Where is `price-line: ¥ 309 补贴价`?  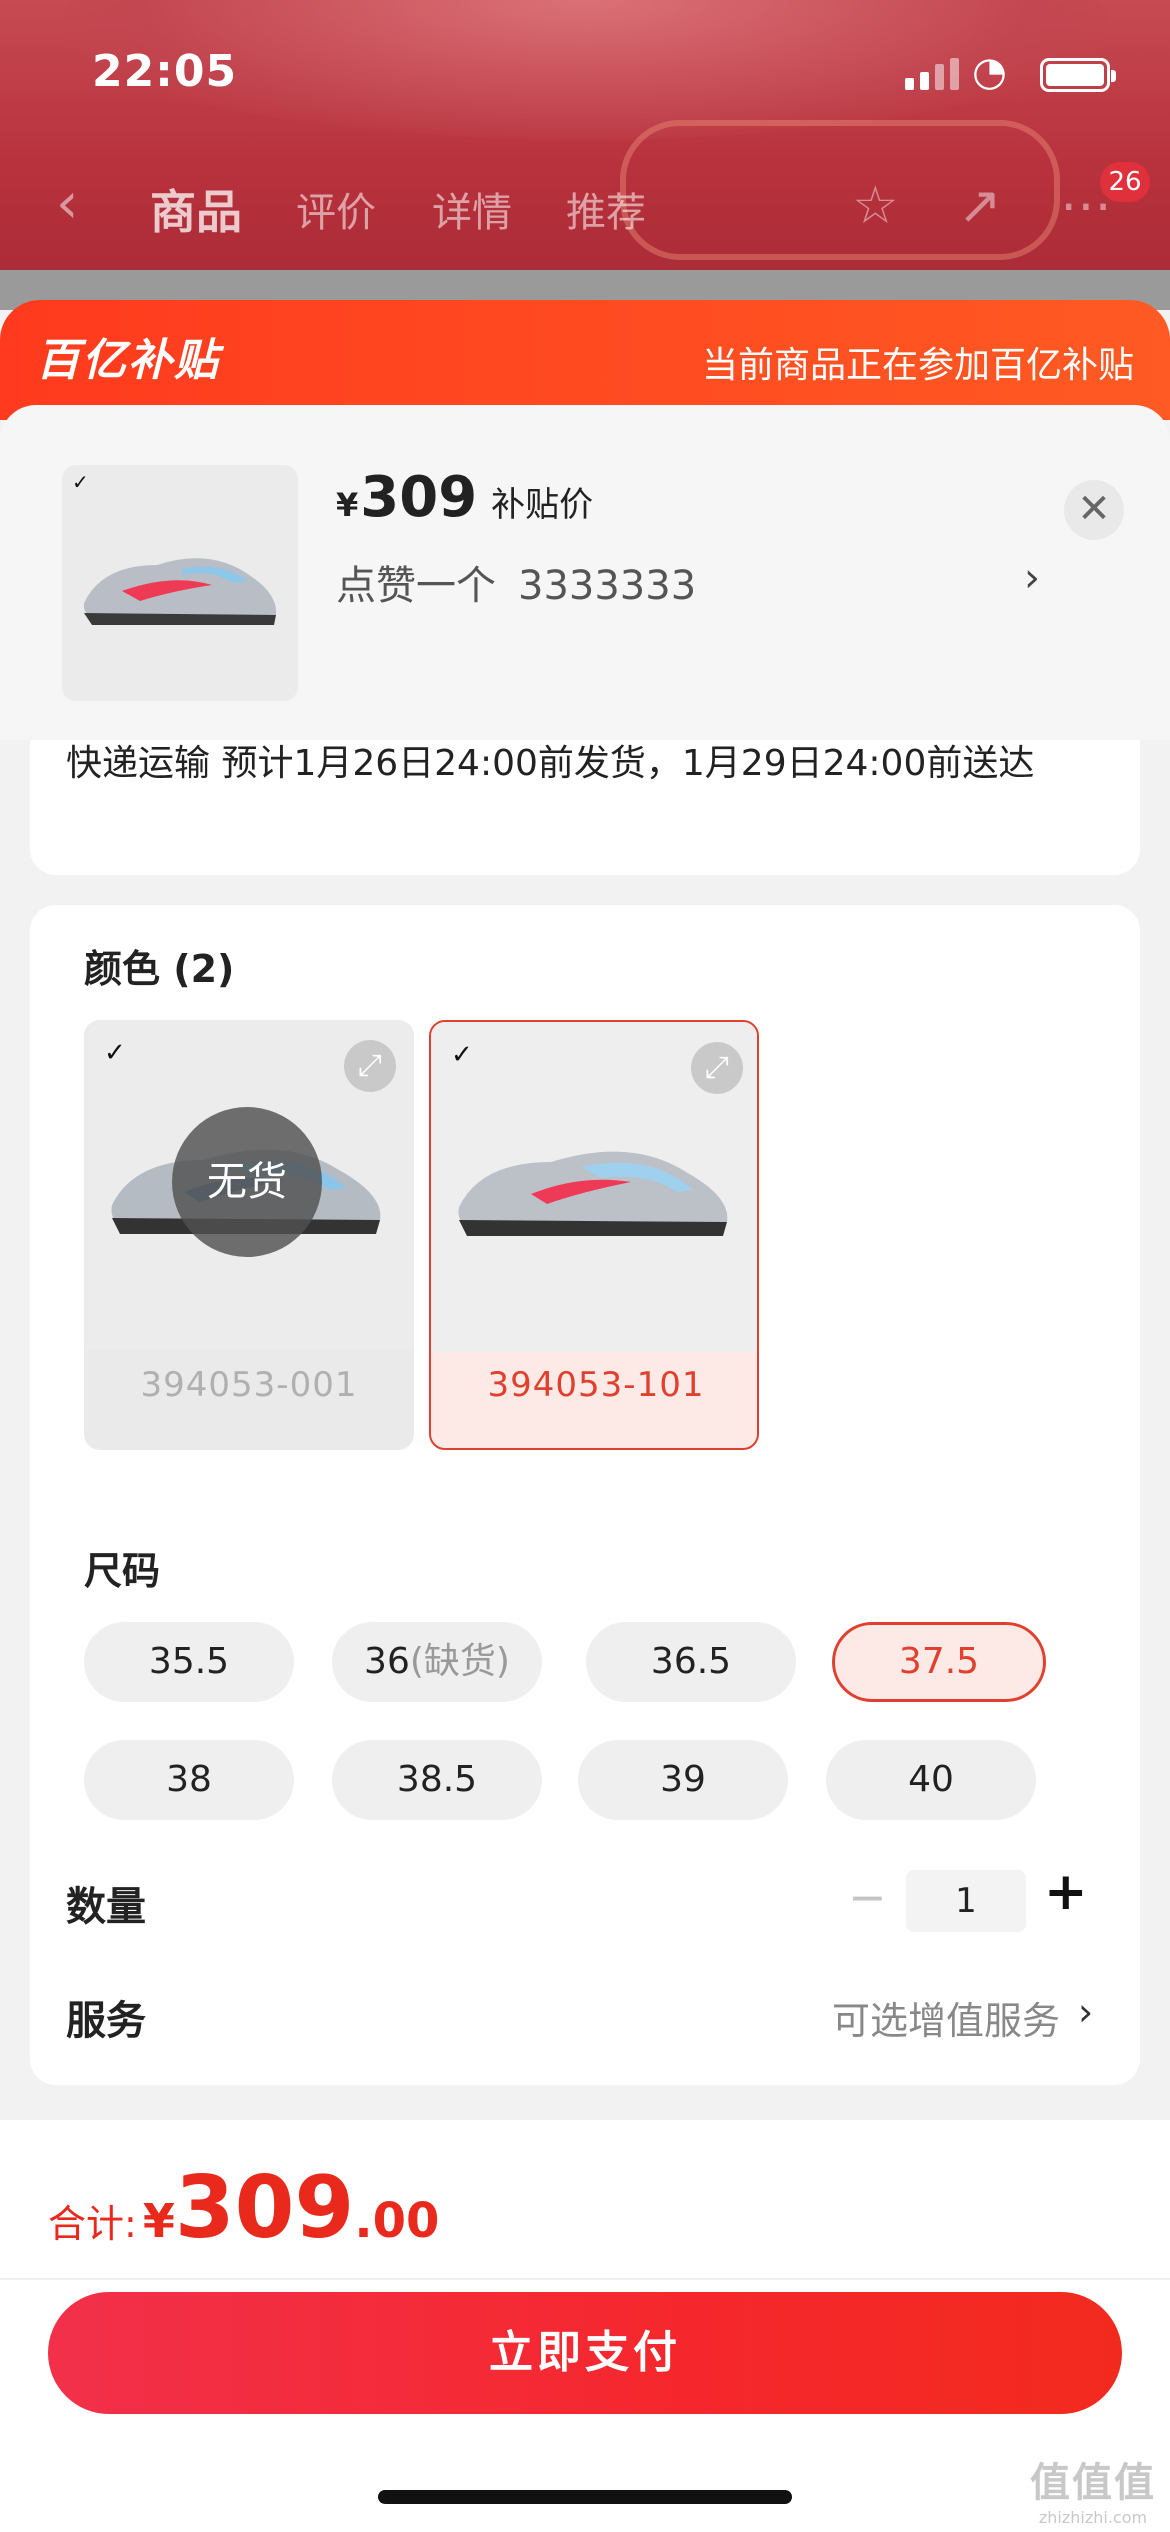
price-line: ¥ 309 补贴价 is located at coordinates (464, 497).